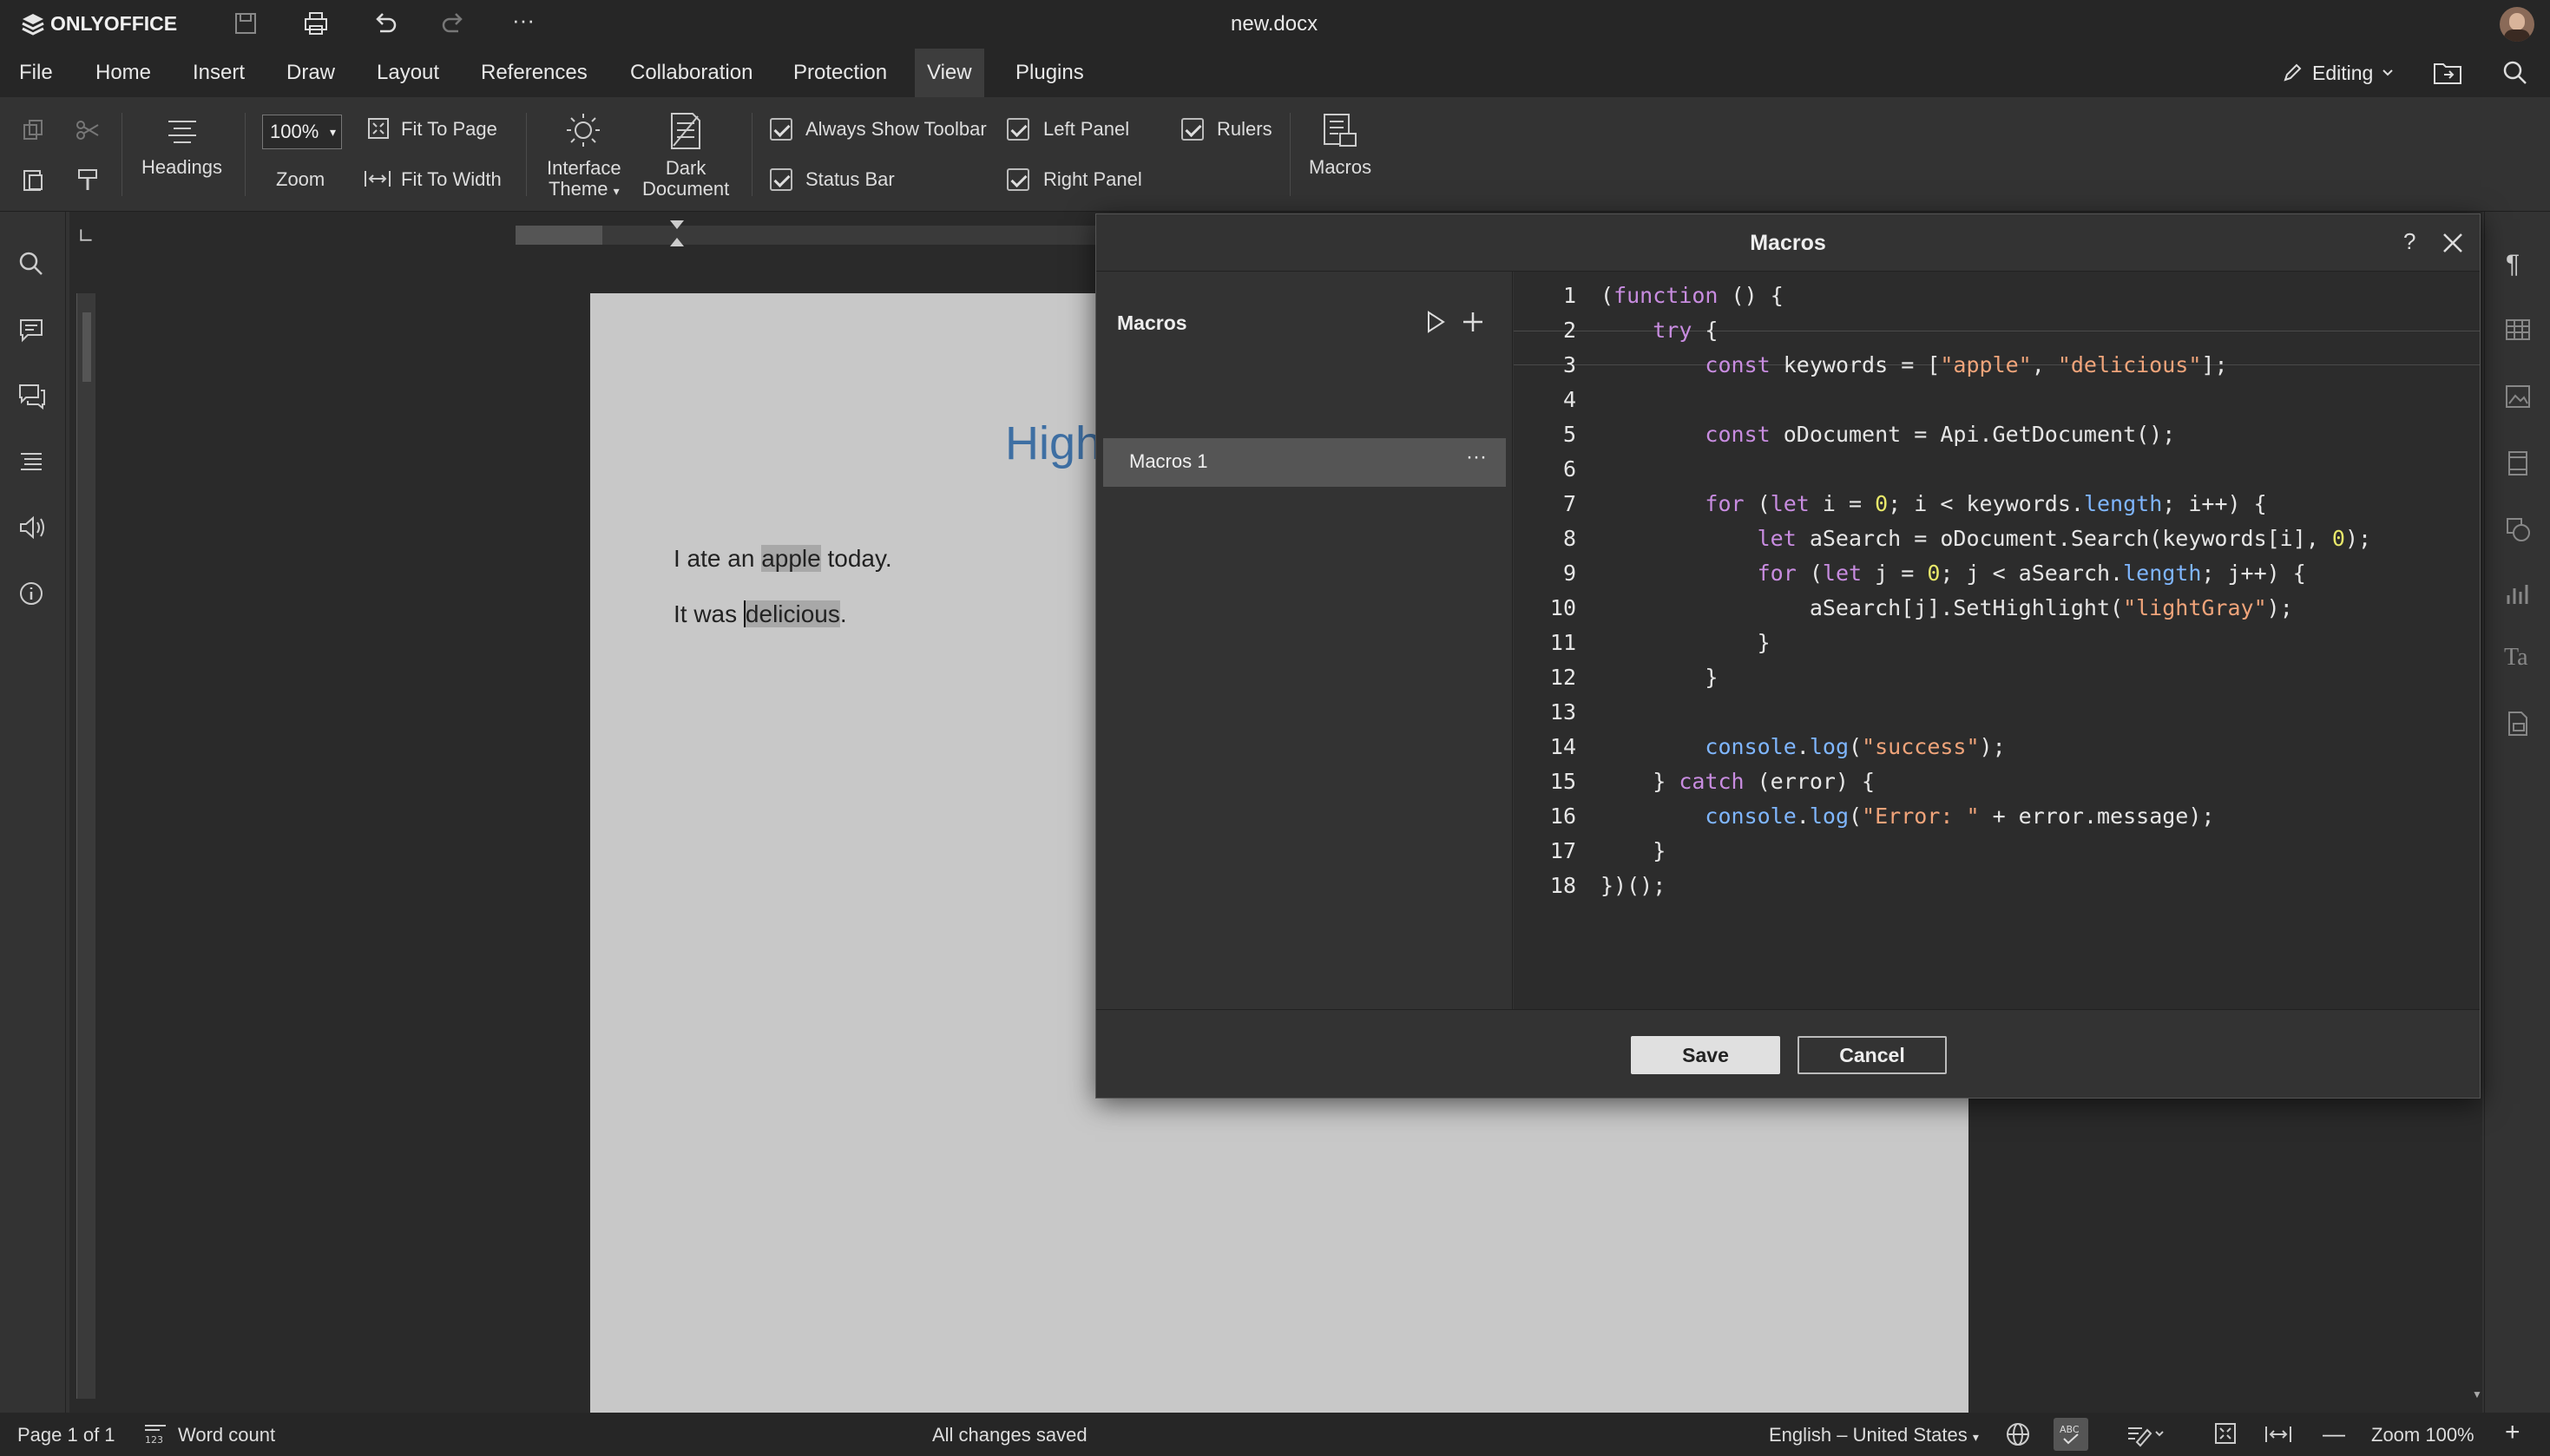  Describe the element at coordinates (88, 180) in the screenshot. I see `format-painter-icon` at that location.